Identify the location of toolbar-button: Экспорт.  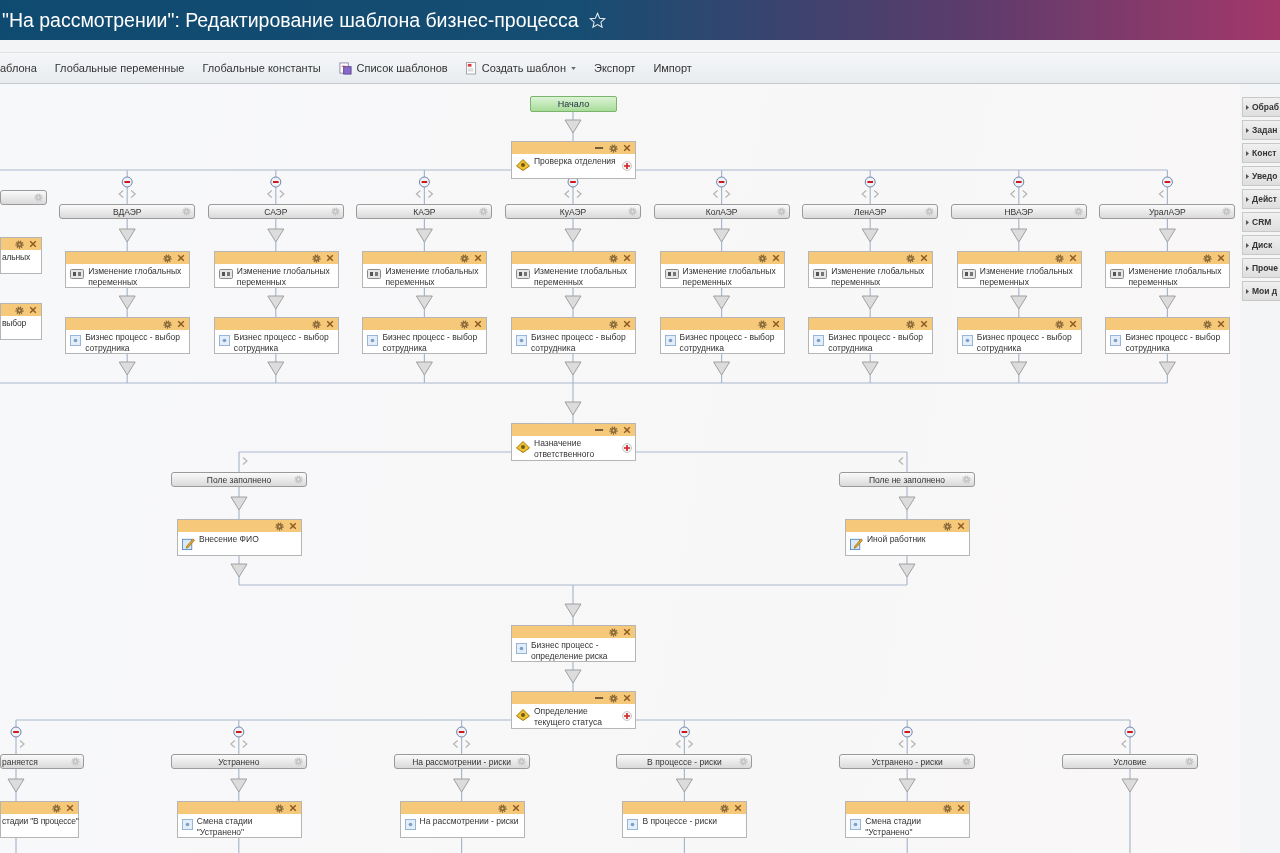
(615, 68).